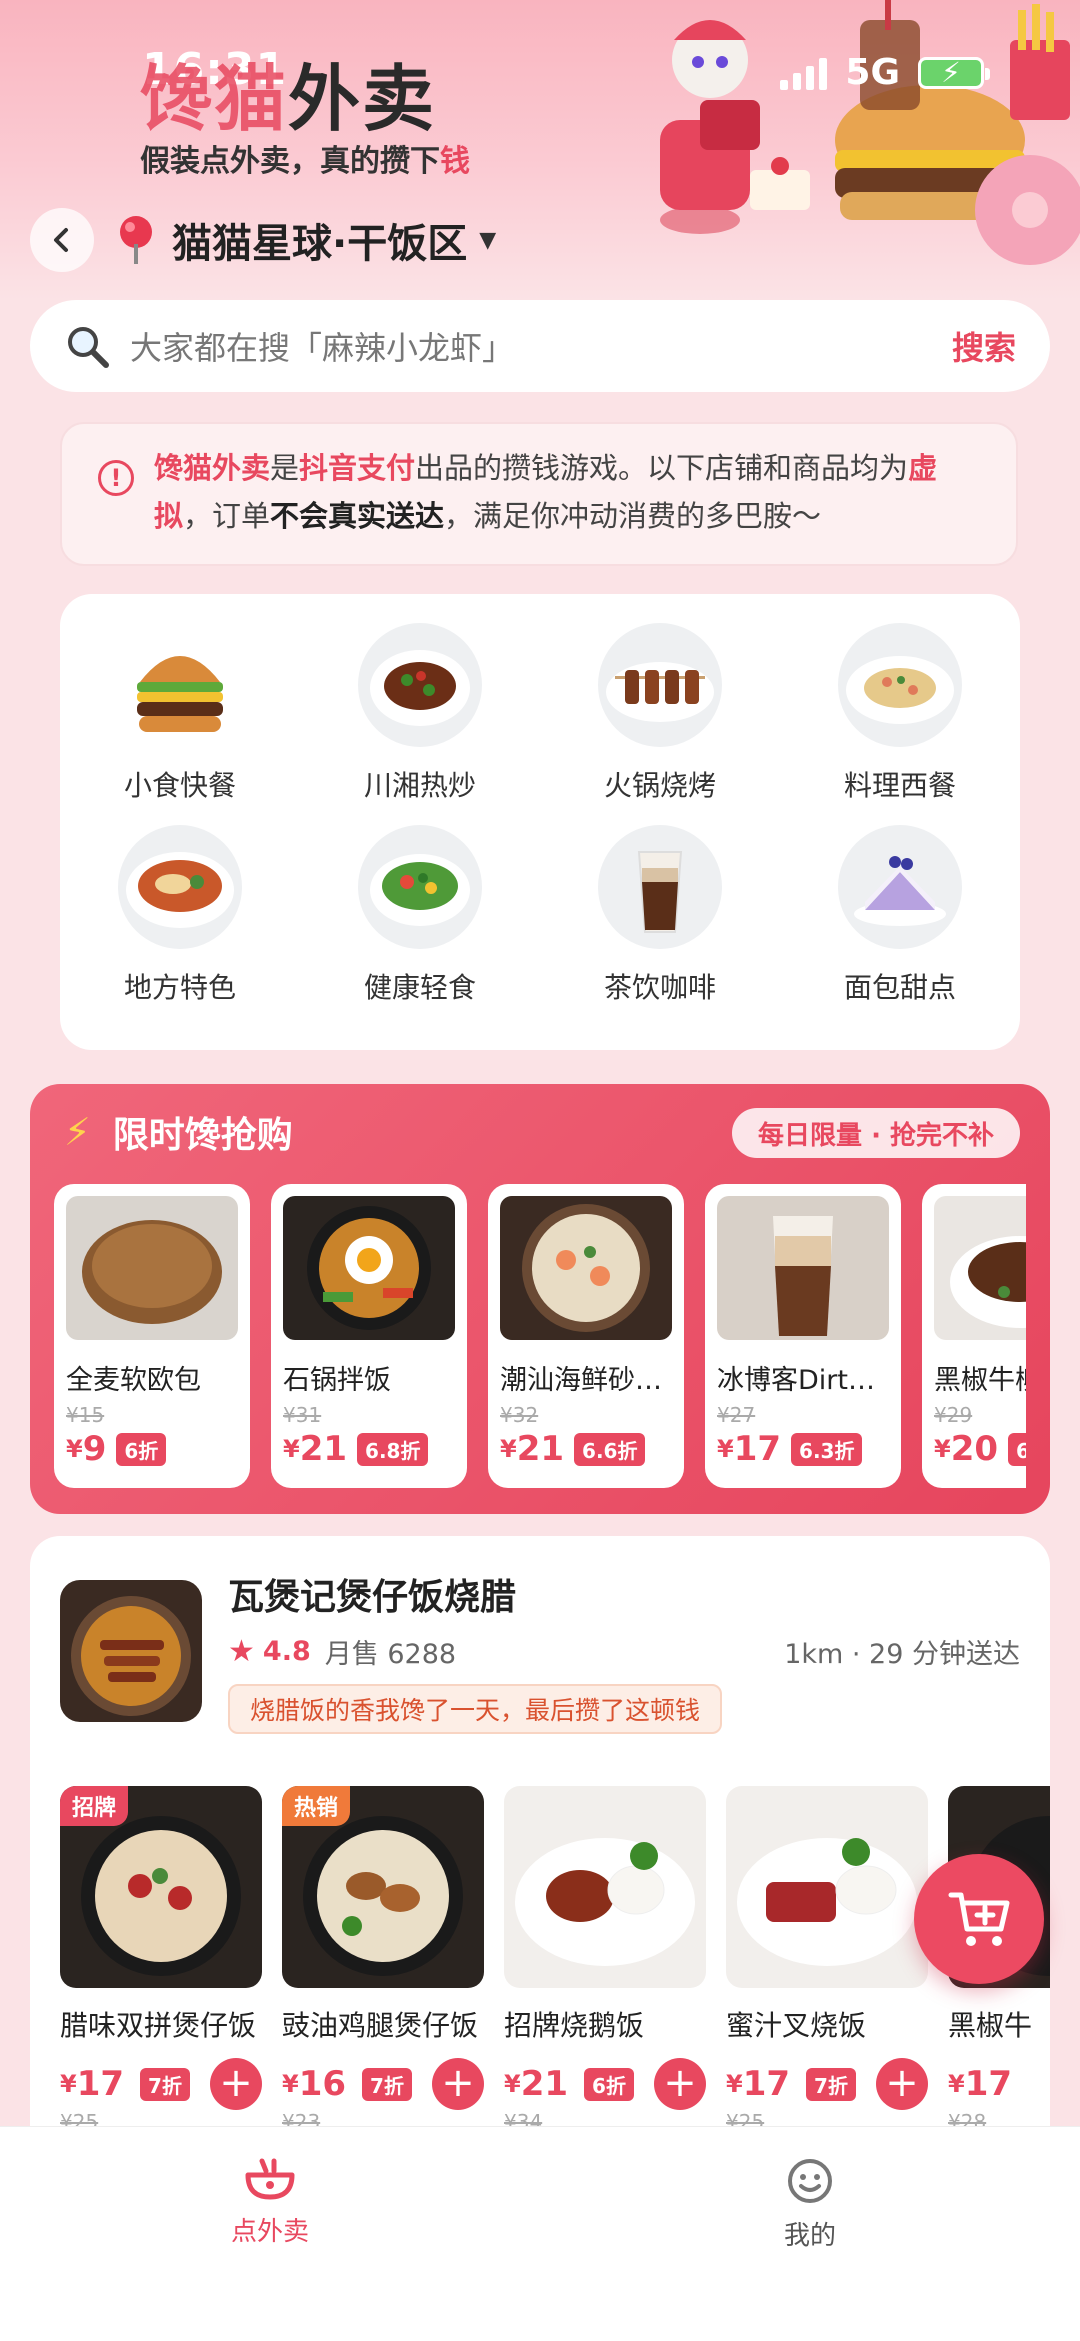 The image size is (1080, 2341). I want to click on alert-icon: !, so click(116, 478).